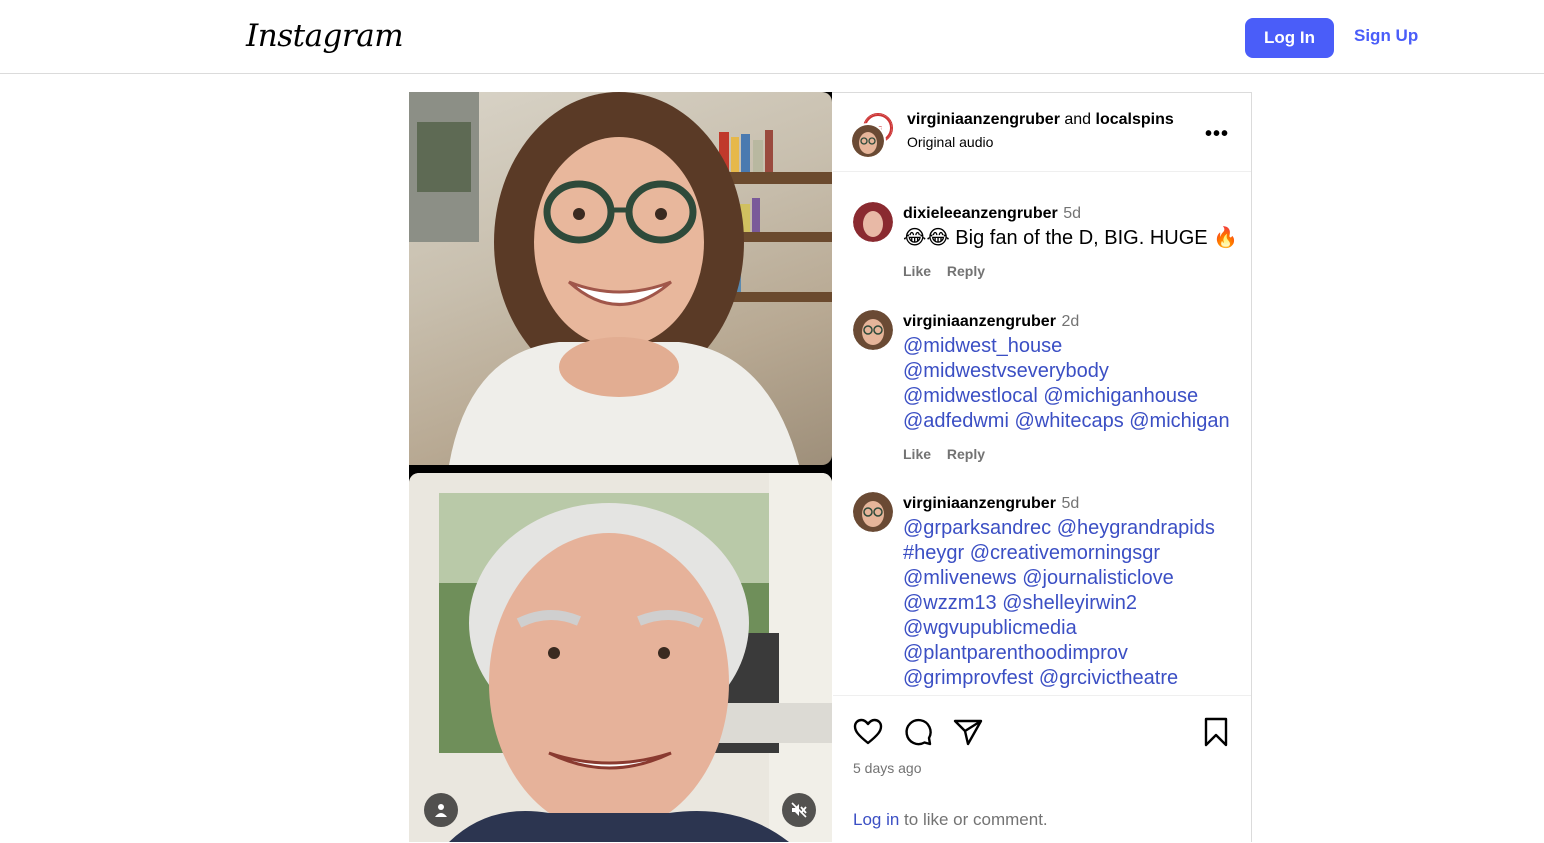  What do you see at coordinates (918, 732) in the screenshot?
I see `comment-icon` at bounding box center [918, 732].